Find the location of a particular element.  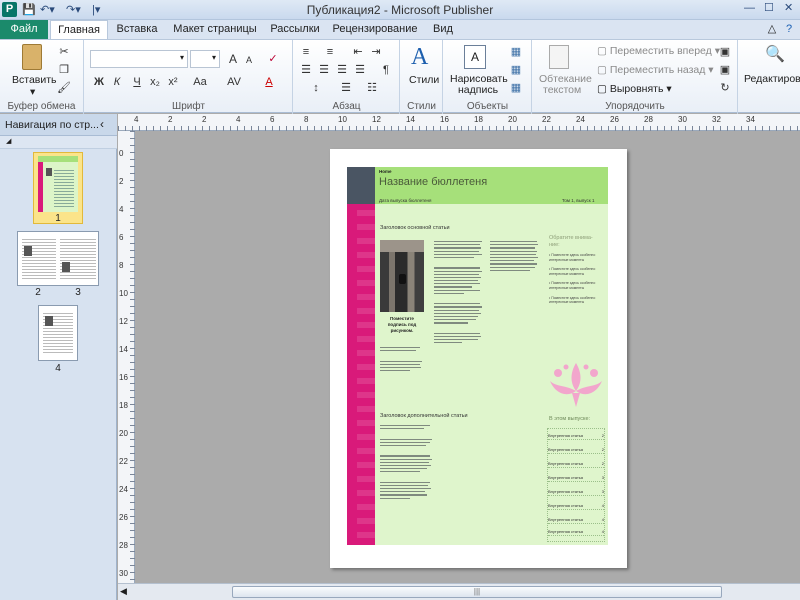

font-color-icon: A is located at coordinates (269, 82).